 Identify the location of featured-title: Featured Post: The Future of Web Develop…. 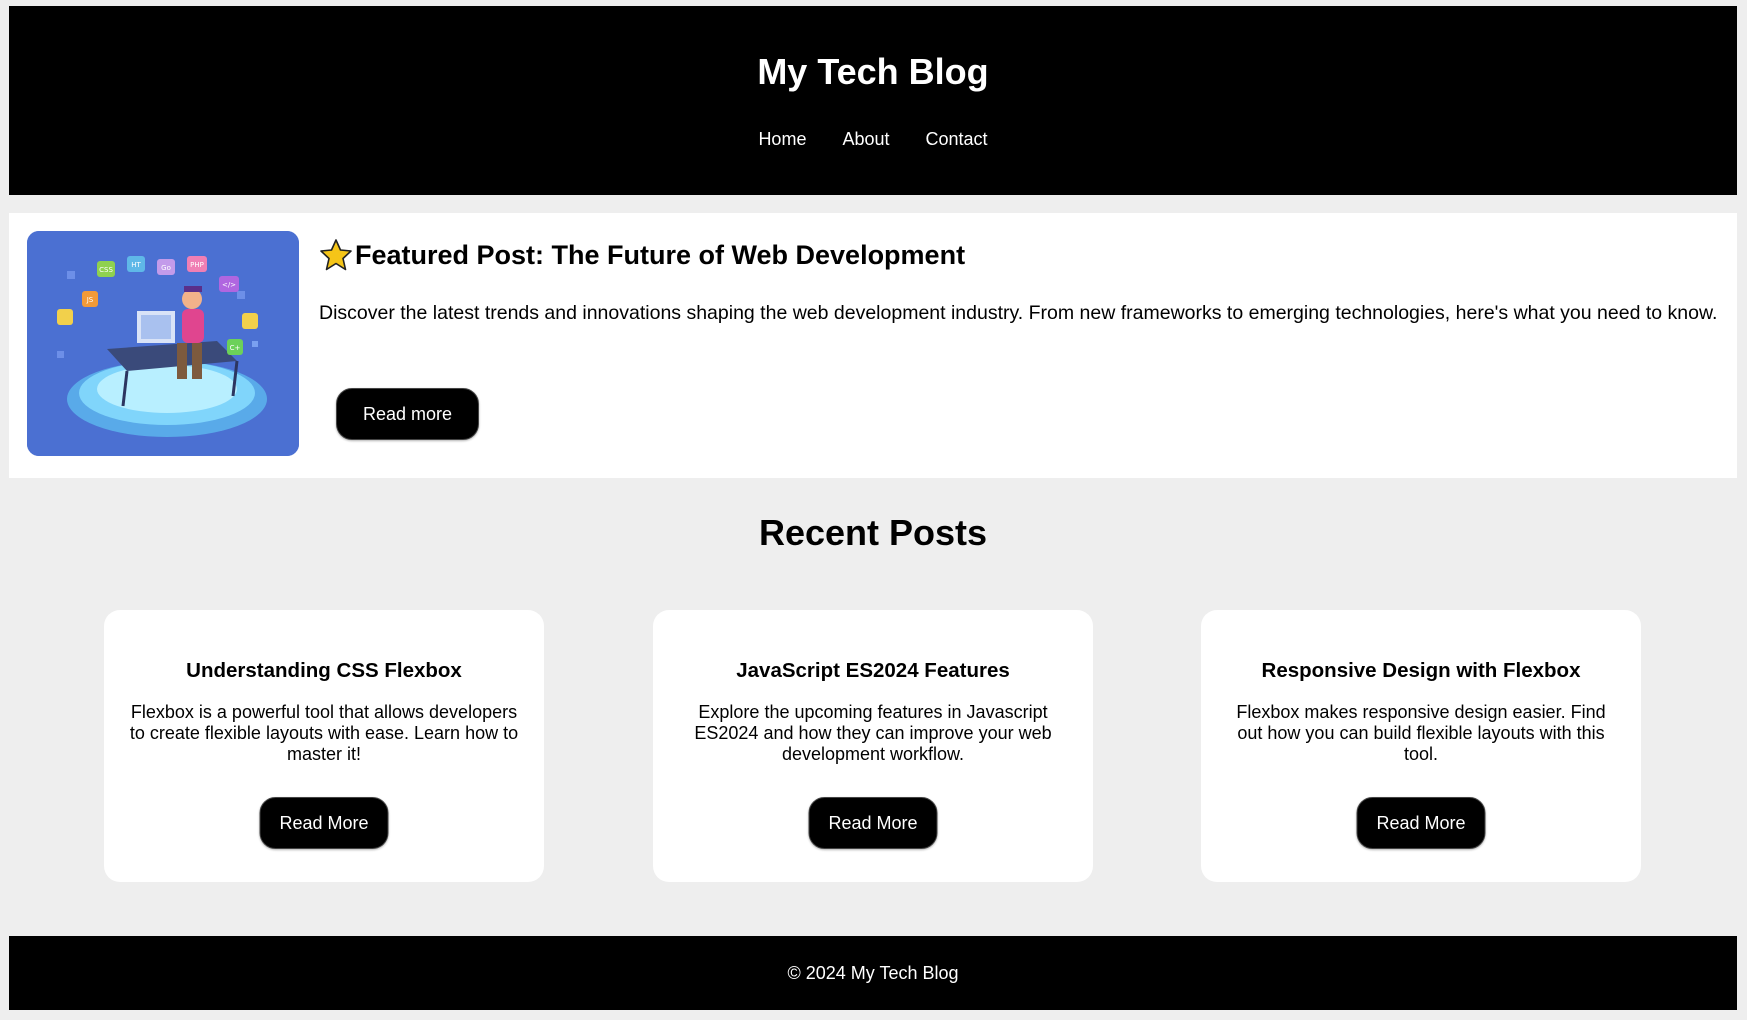
(642, 255).